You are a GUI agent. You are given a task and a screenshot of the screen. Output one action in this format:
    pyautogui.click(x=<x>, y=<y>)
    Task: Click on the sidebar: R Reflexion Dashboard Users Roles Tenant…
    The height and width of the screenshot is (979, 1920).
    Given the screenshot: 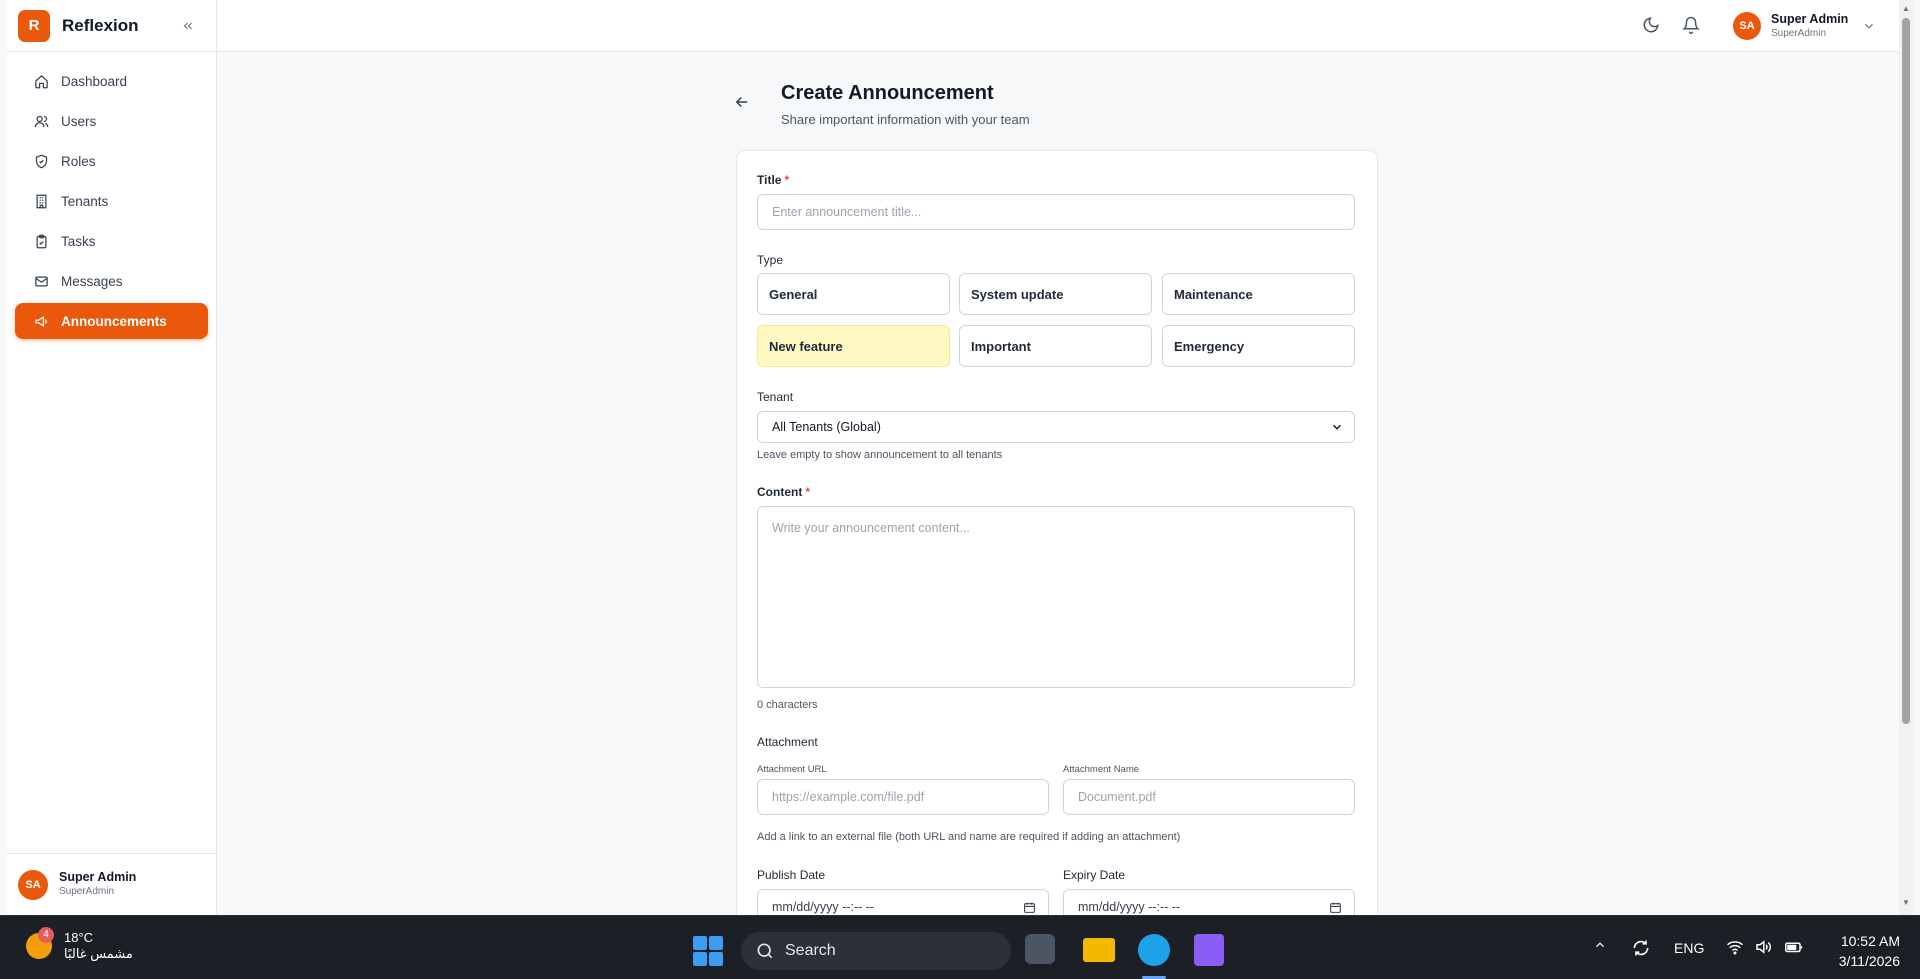 What is the action you would take?
    pyautogui.click(x=112, y=457)
    